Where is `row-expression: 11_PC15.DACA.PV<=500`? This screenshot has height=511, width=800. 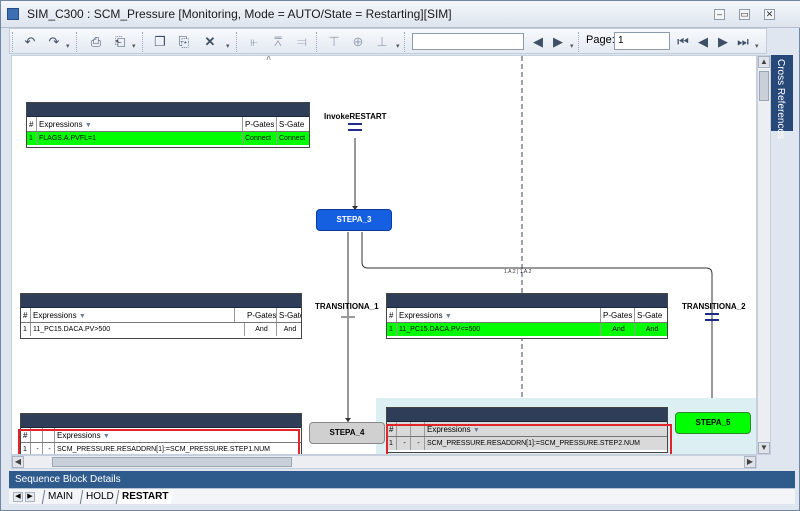 row-expression: 11_PC15.DACA.PV<=500 is located at coordinates (499, 329).